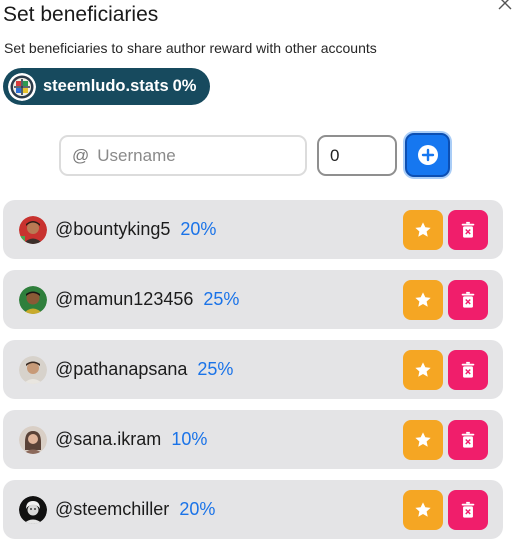 The width and height of the screenshot is (524, 557). I want to click on beneficiary-username: @pathanapsana, so click(121, 369).